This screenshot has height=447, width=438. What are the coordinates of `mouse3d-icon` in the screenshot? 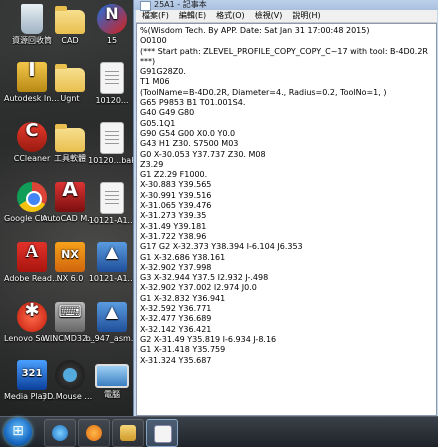 It's located at (70, 375).